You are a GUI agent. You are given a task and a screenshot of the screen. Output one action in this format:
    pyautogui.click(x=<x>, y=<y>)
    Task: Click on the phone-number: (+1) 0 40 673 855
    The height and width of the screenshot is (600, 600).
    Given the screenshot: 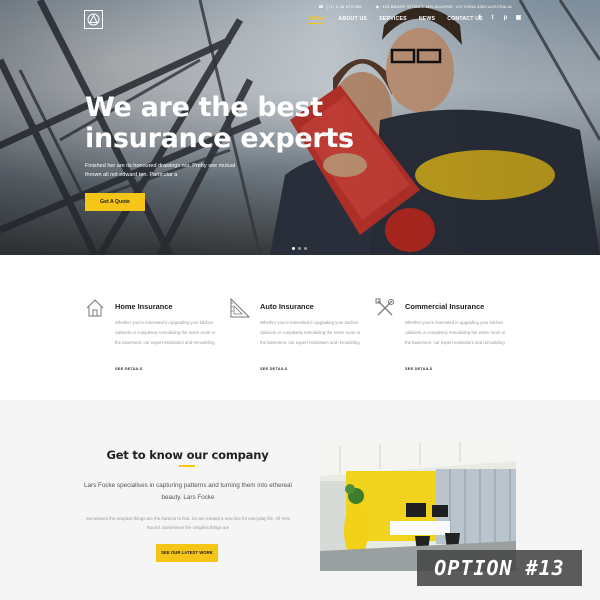 What is the action you would take?
    pyautogui.click(x=344, y=6)
    